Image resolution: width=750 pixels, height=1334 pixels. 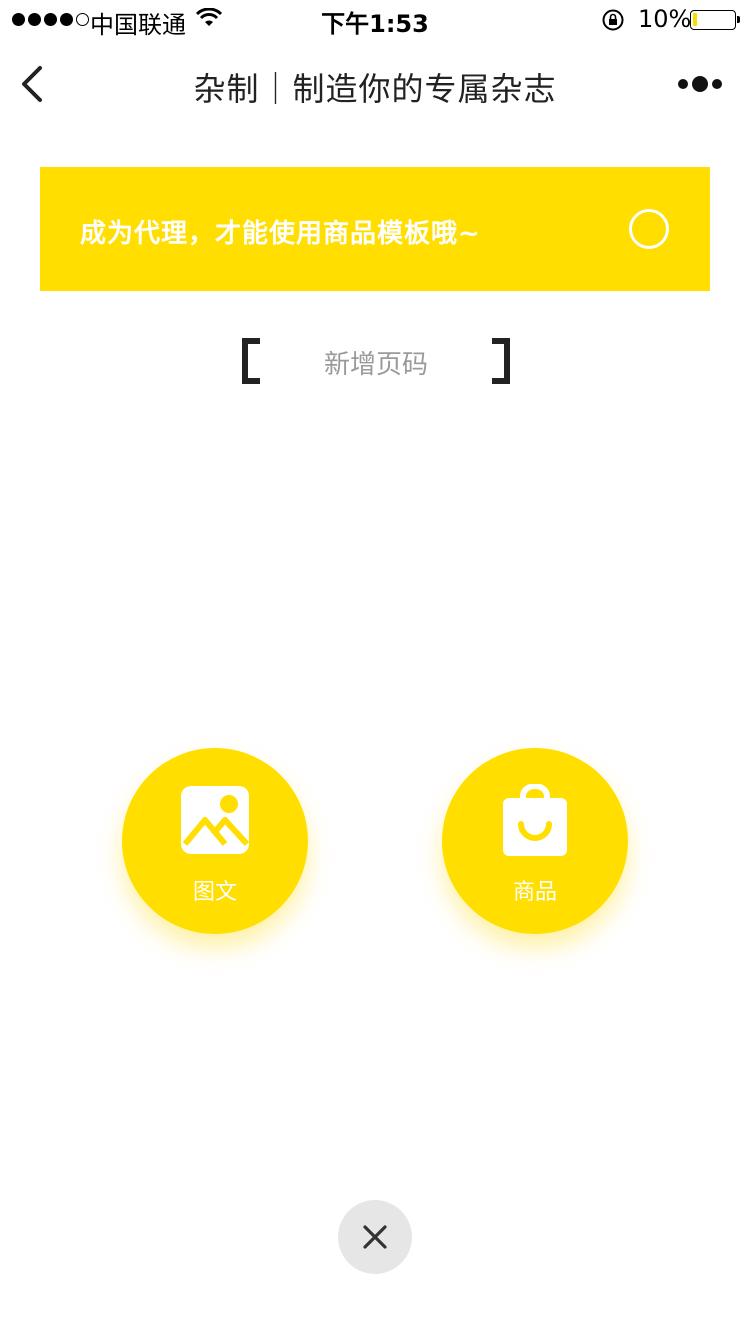 What do you see at coordinates (375, 89) in the screenshot?
I see `page-title: 杂制｜制造你的专属杂志` at bounding box center [375, 89].